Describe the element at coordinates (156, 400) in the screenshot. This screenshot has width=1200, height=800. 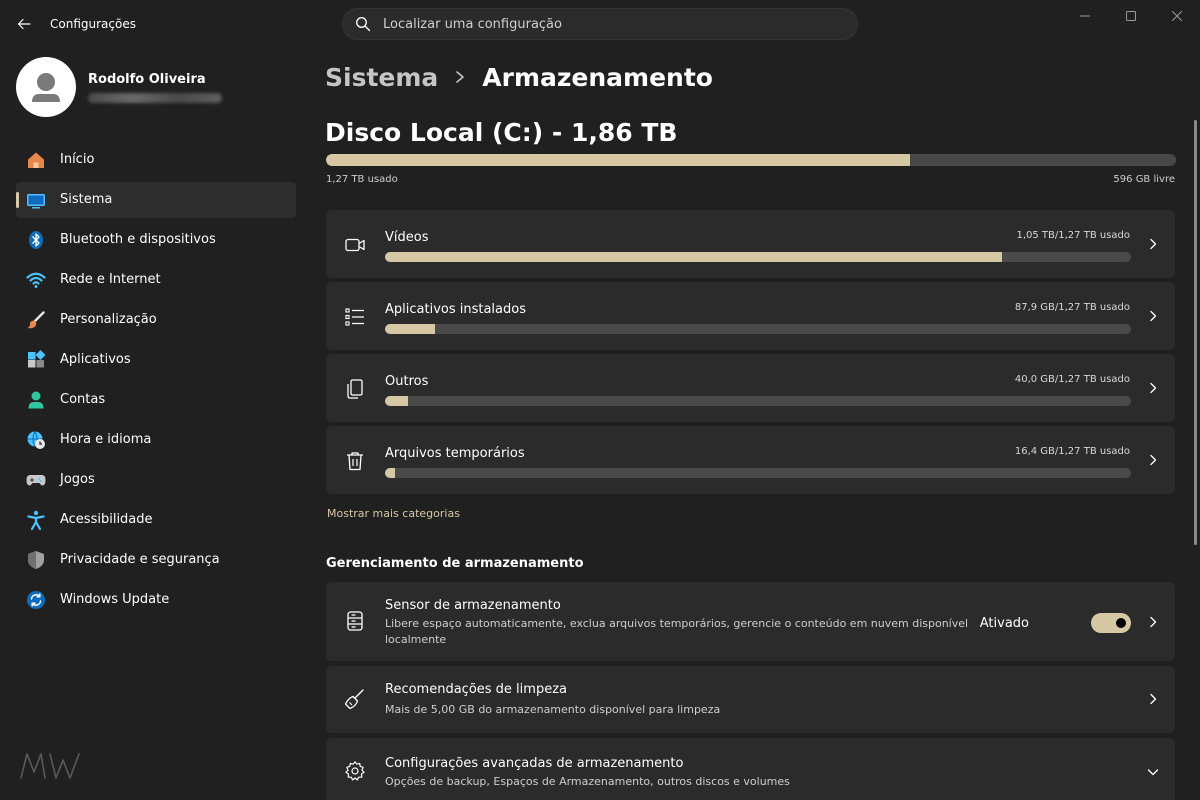
I see `sidebar-item-contas: Contas` at that location.